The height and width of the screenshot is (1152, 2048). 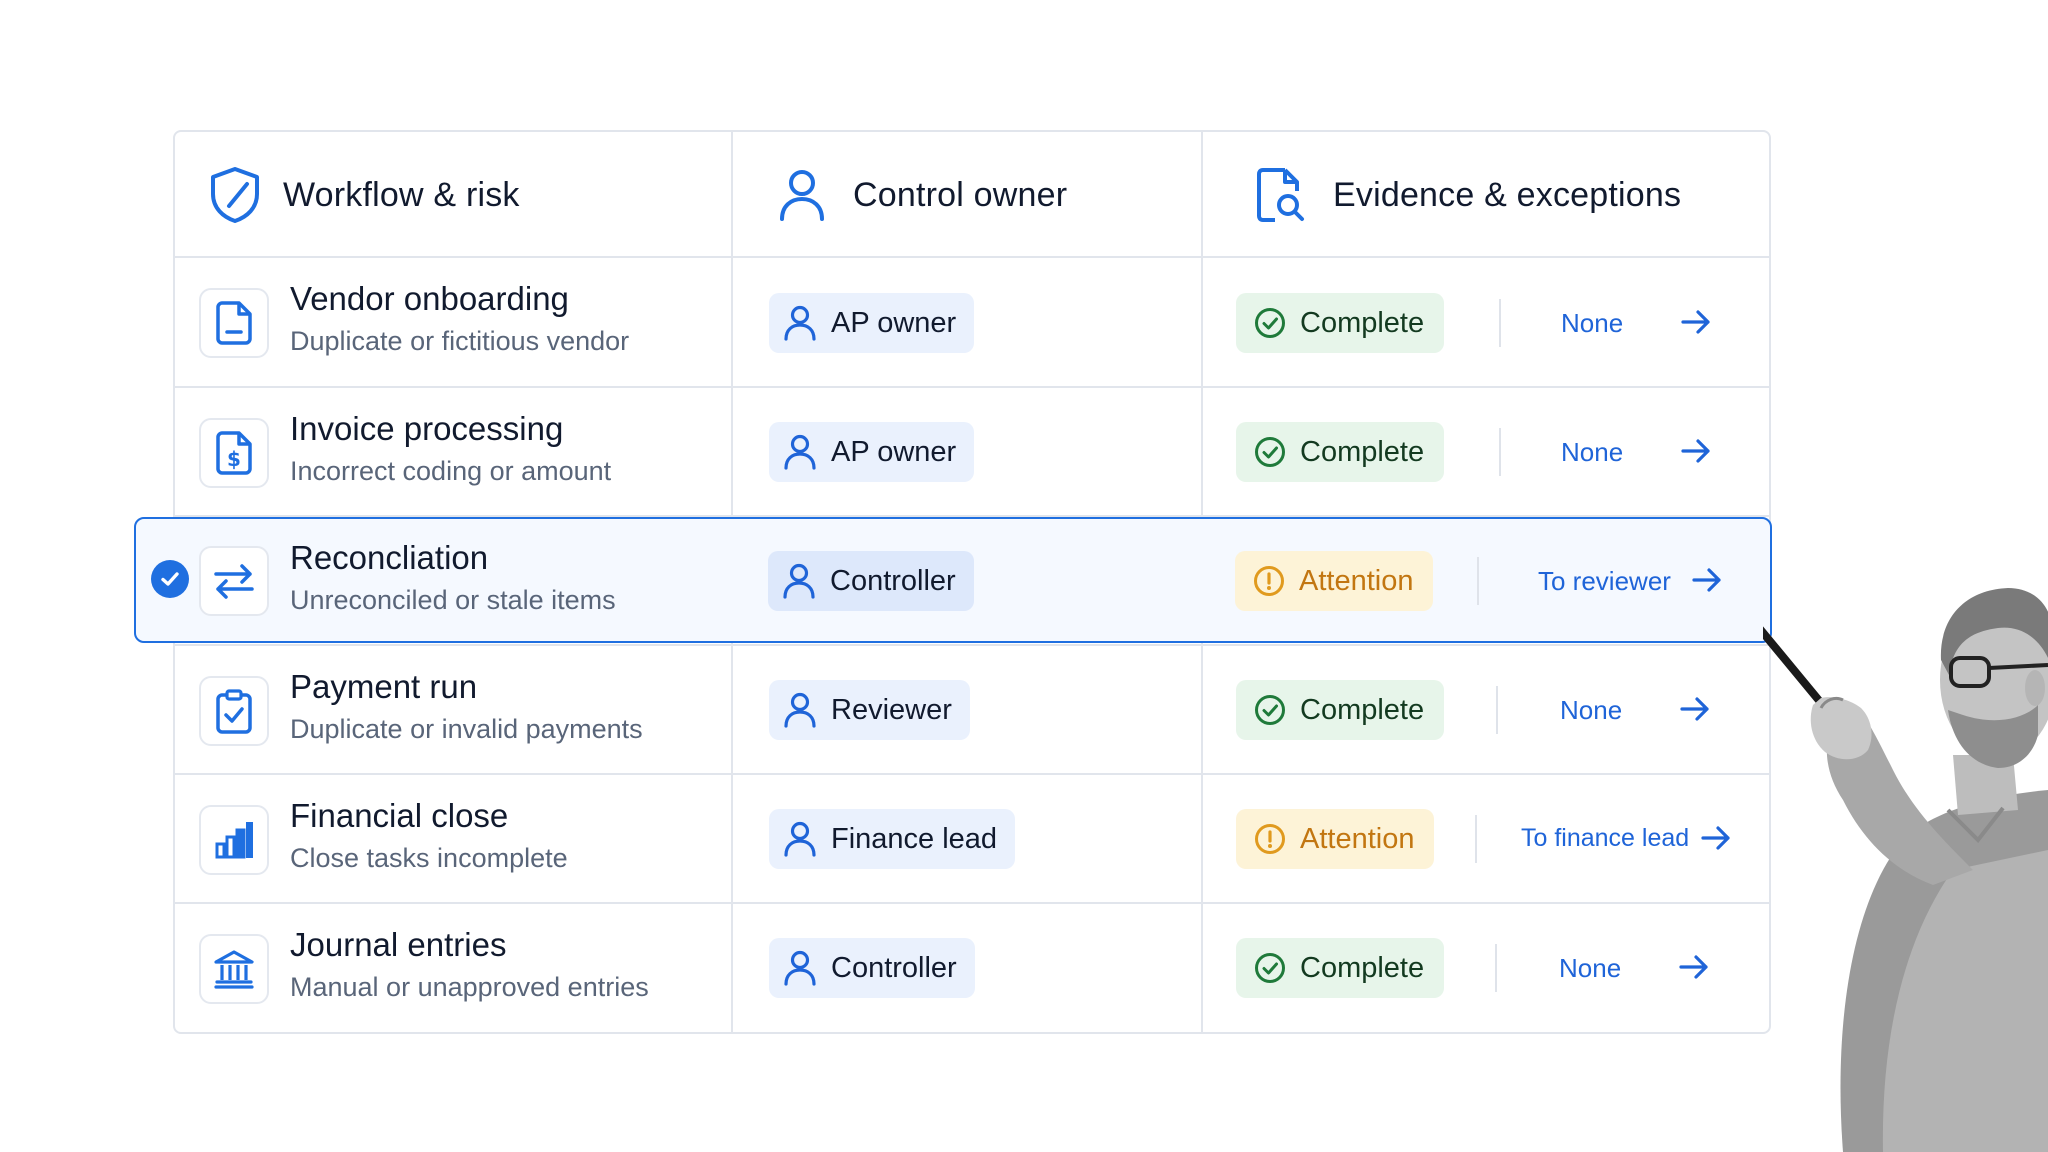 I want to click on row-title: Reconcliation, so click(x=389, y=557).